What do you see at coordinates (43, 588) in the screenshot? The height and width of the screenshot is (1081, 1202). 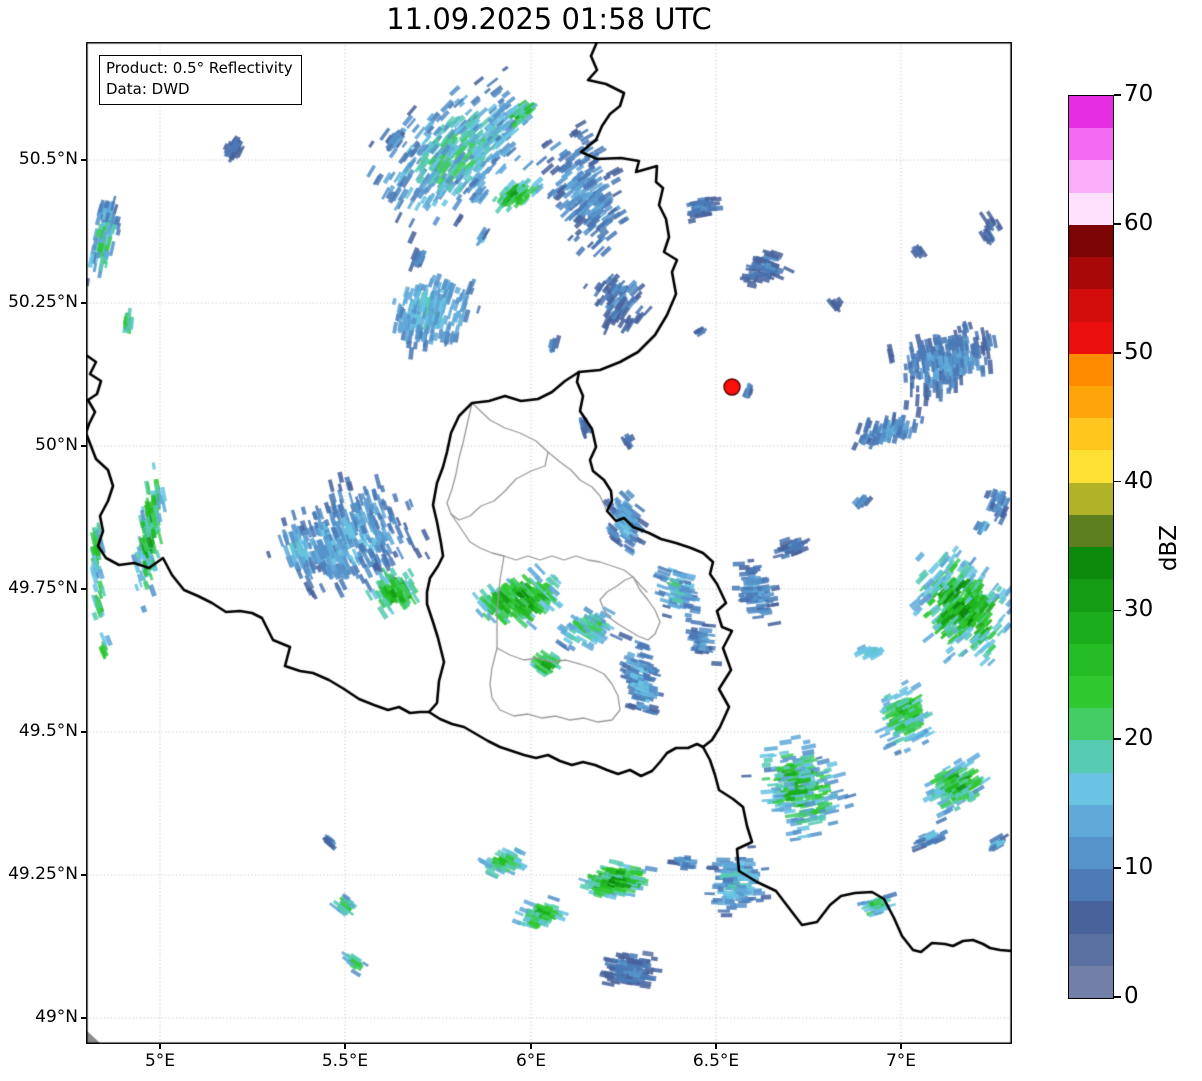 I see `y-axis-tick-label: 49.75°N` at bounding box center [43, 588].